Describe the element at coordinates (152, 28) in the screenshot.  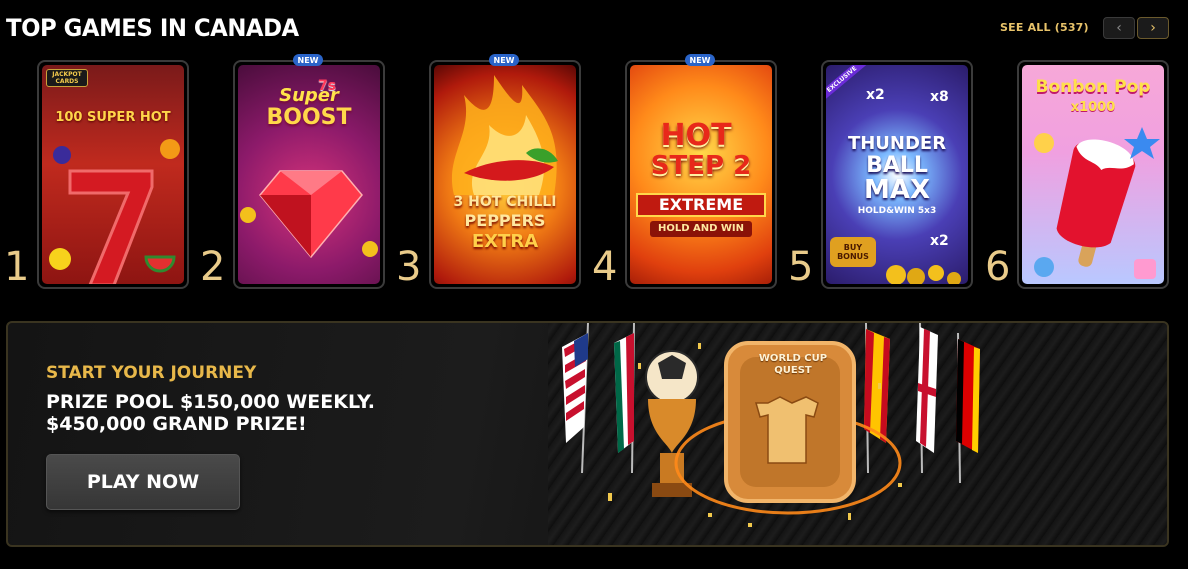
I see `section-title: TOP GAMES IN CANADA` at that location.